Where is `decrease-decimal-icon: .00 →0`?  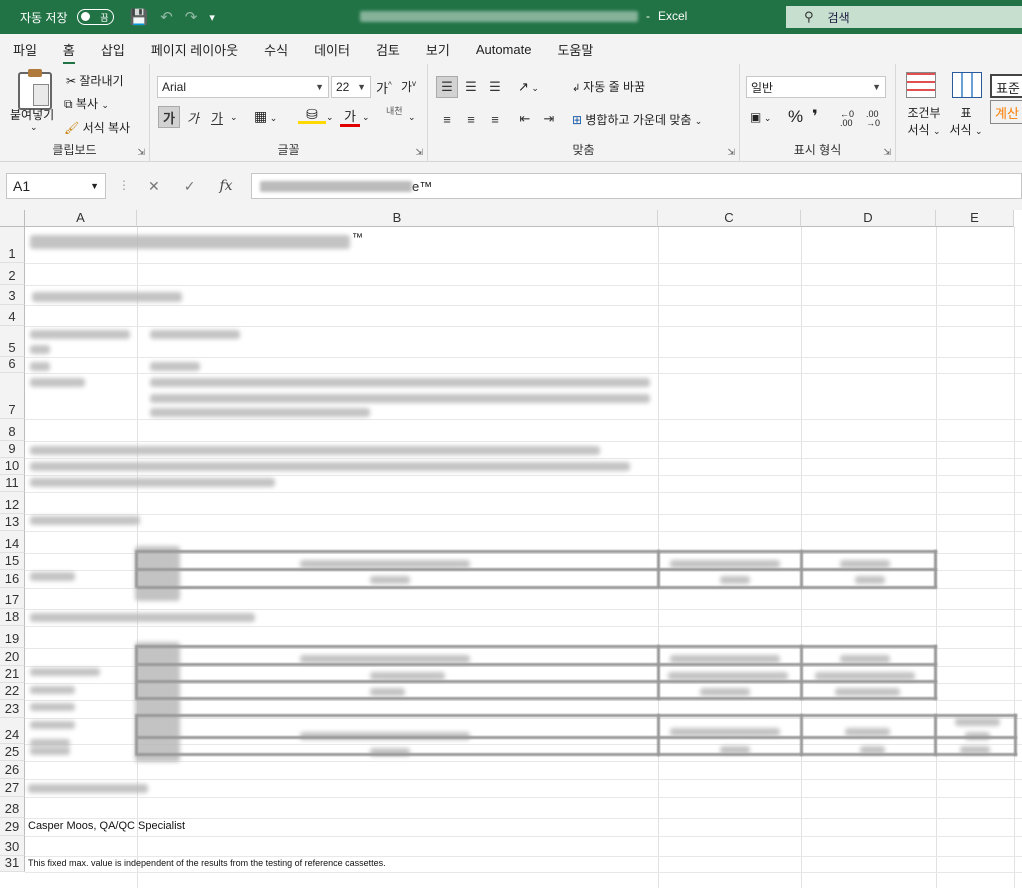
decrease-decimal-icon: .00 →0 is located at coordinates (873, 119).